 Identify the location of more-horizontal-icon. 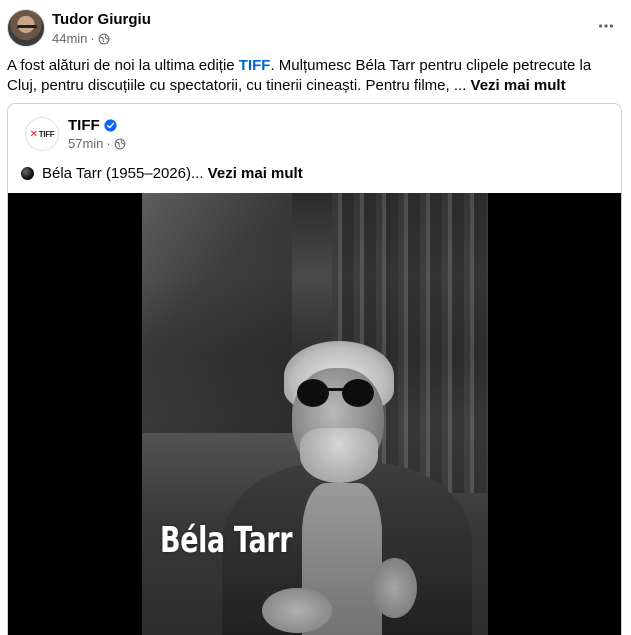
(606, 26).